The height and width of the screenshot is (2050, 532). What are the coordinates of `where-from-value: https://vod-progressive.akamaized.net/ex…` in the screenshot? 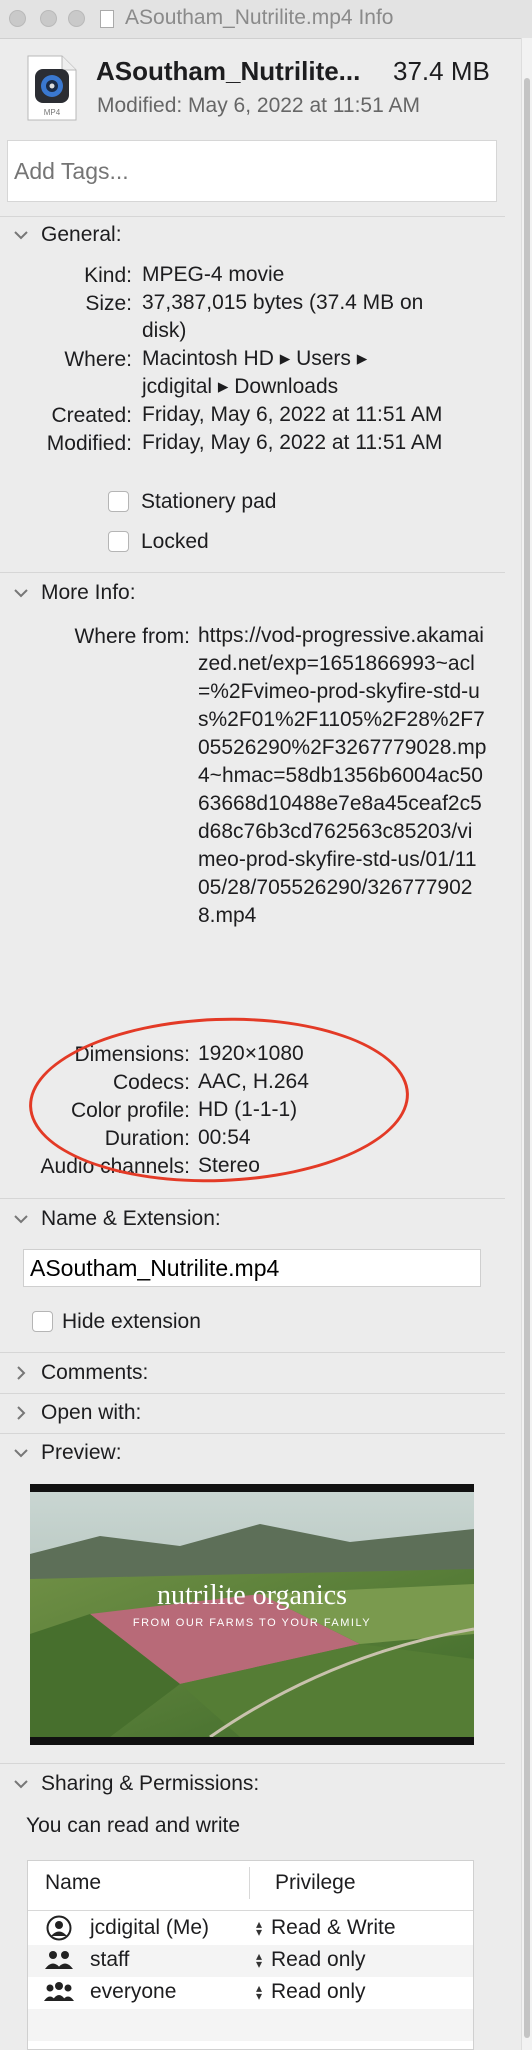 It's located at (342, 775).